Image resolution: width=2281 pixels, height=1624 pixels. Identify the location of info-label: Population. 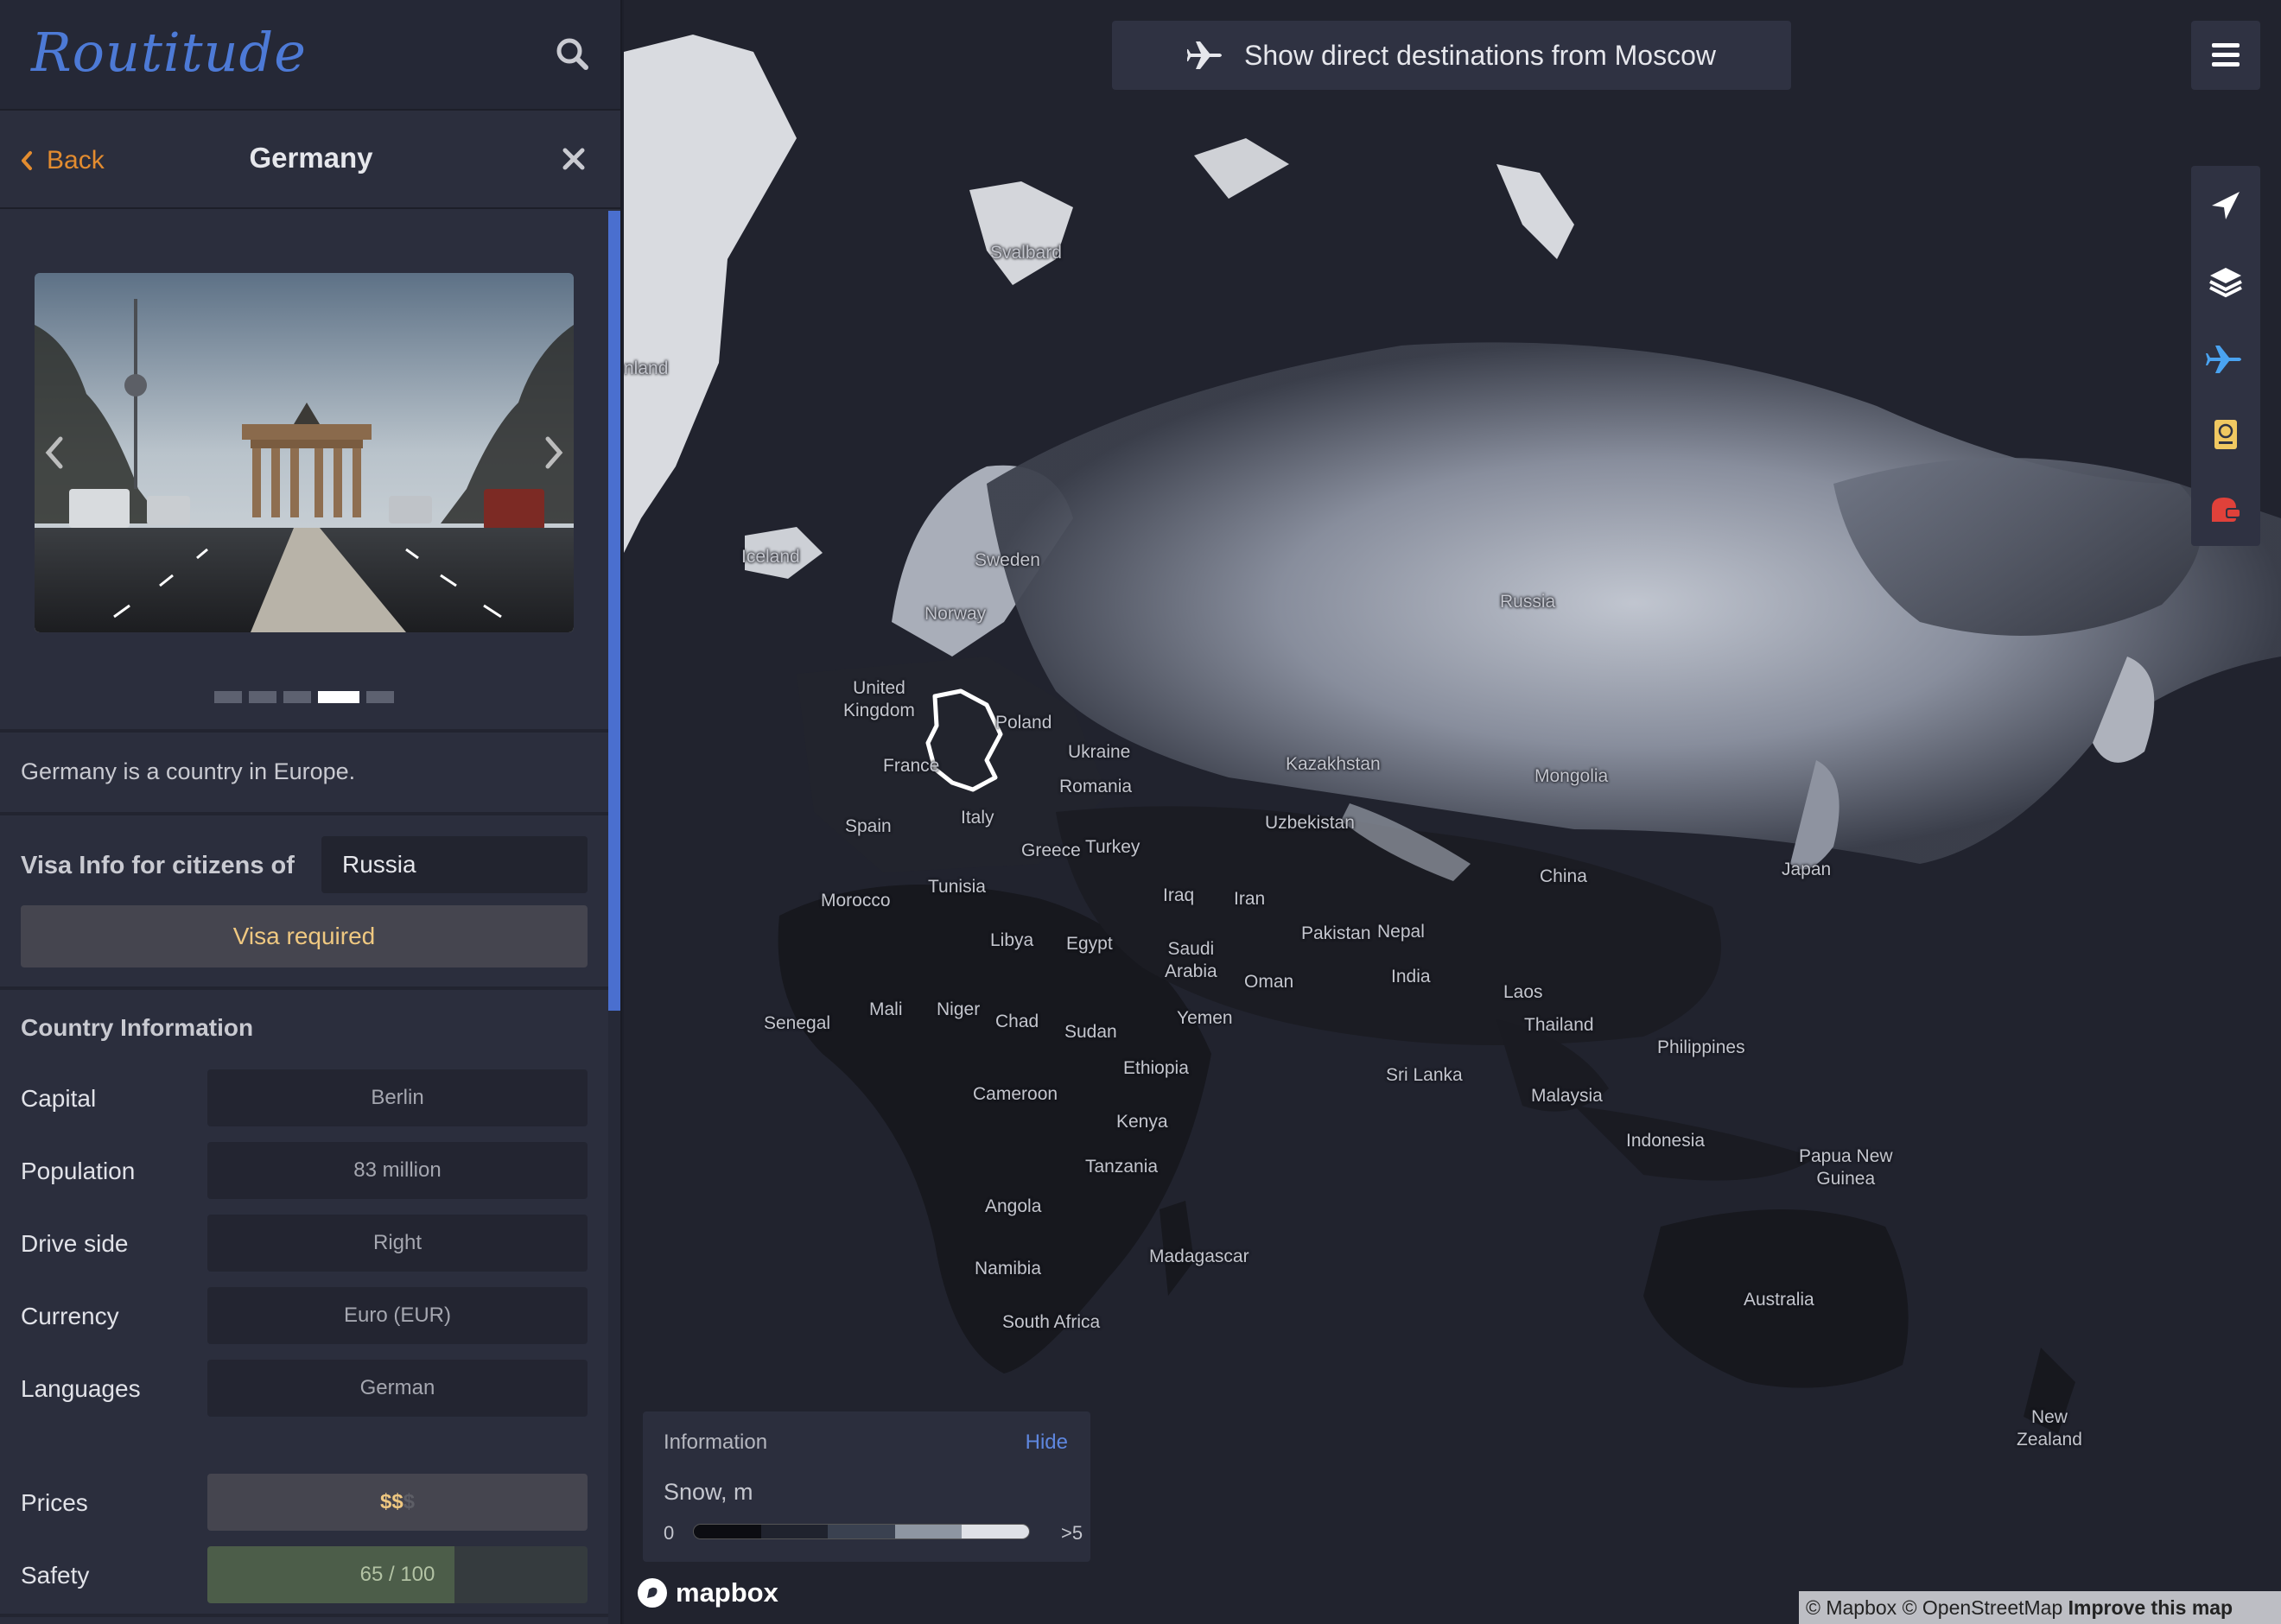
(78, 1171).